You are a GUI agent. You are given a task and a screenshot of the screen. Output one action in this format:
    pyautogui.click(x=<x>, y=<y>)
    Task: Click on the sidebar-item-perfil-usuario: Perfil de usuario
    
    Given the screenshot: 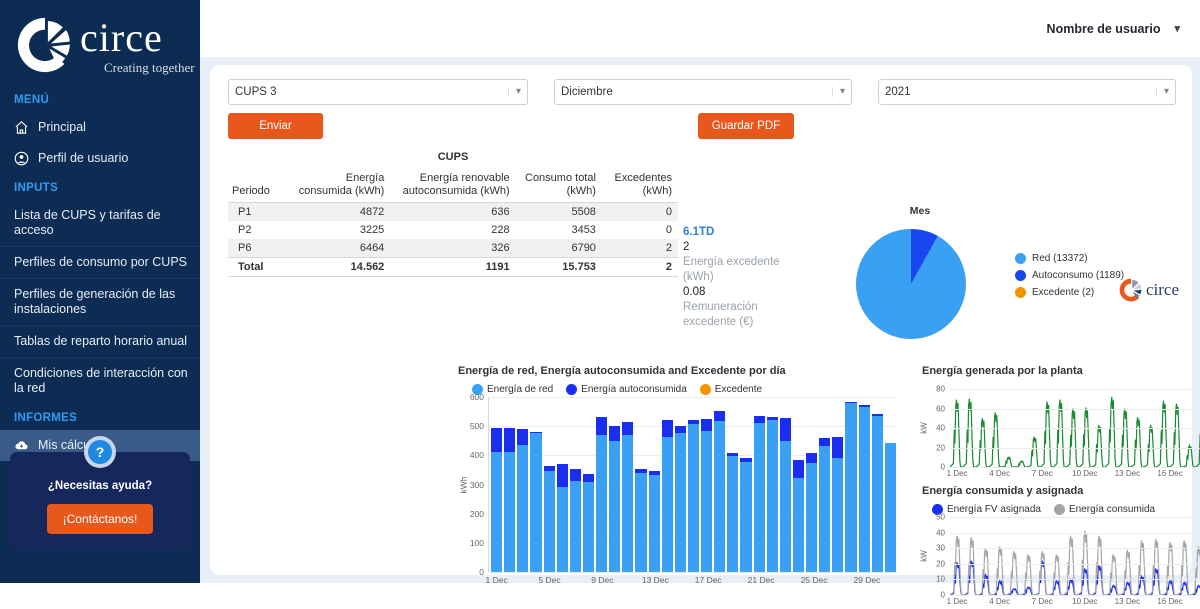 What is the action you would take?
    pyautogui.click(x=100, y=158)
    